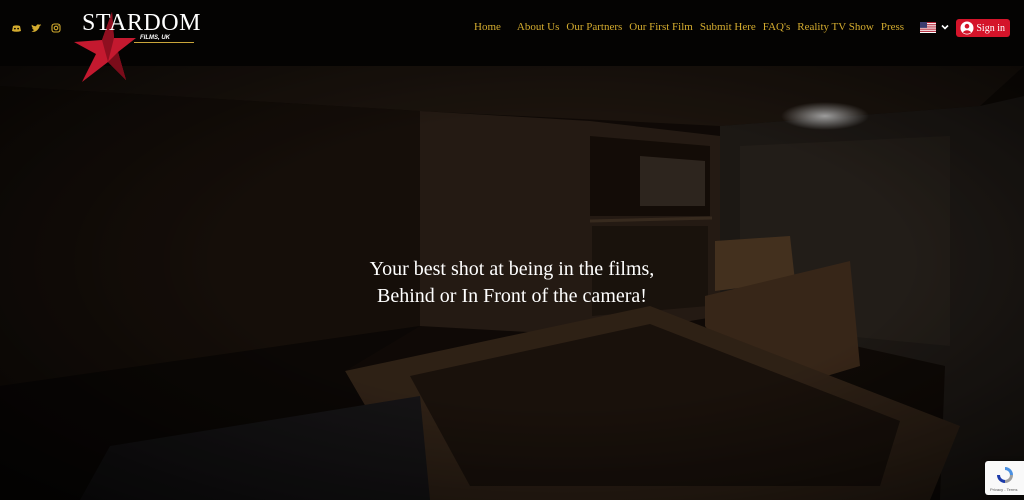 This screenshot has height=500, width=1024. What do you see at coordinates (56, 28) in the screenshot?
I see `instagram-icon` at bounding box center [56, 28].